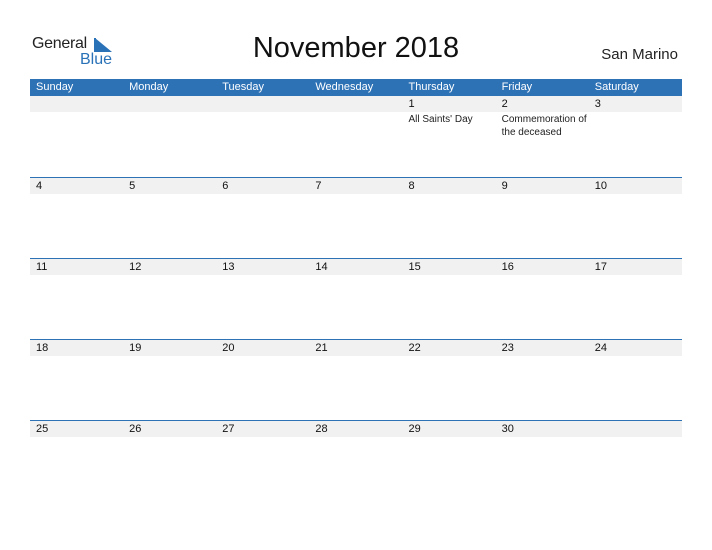 This screenshot has width=712, height=550. I want to click on day-number: 20, so click(228, 348).